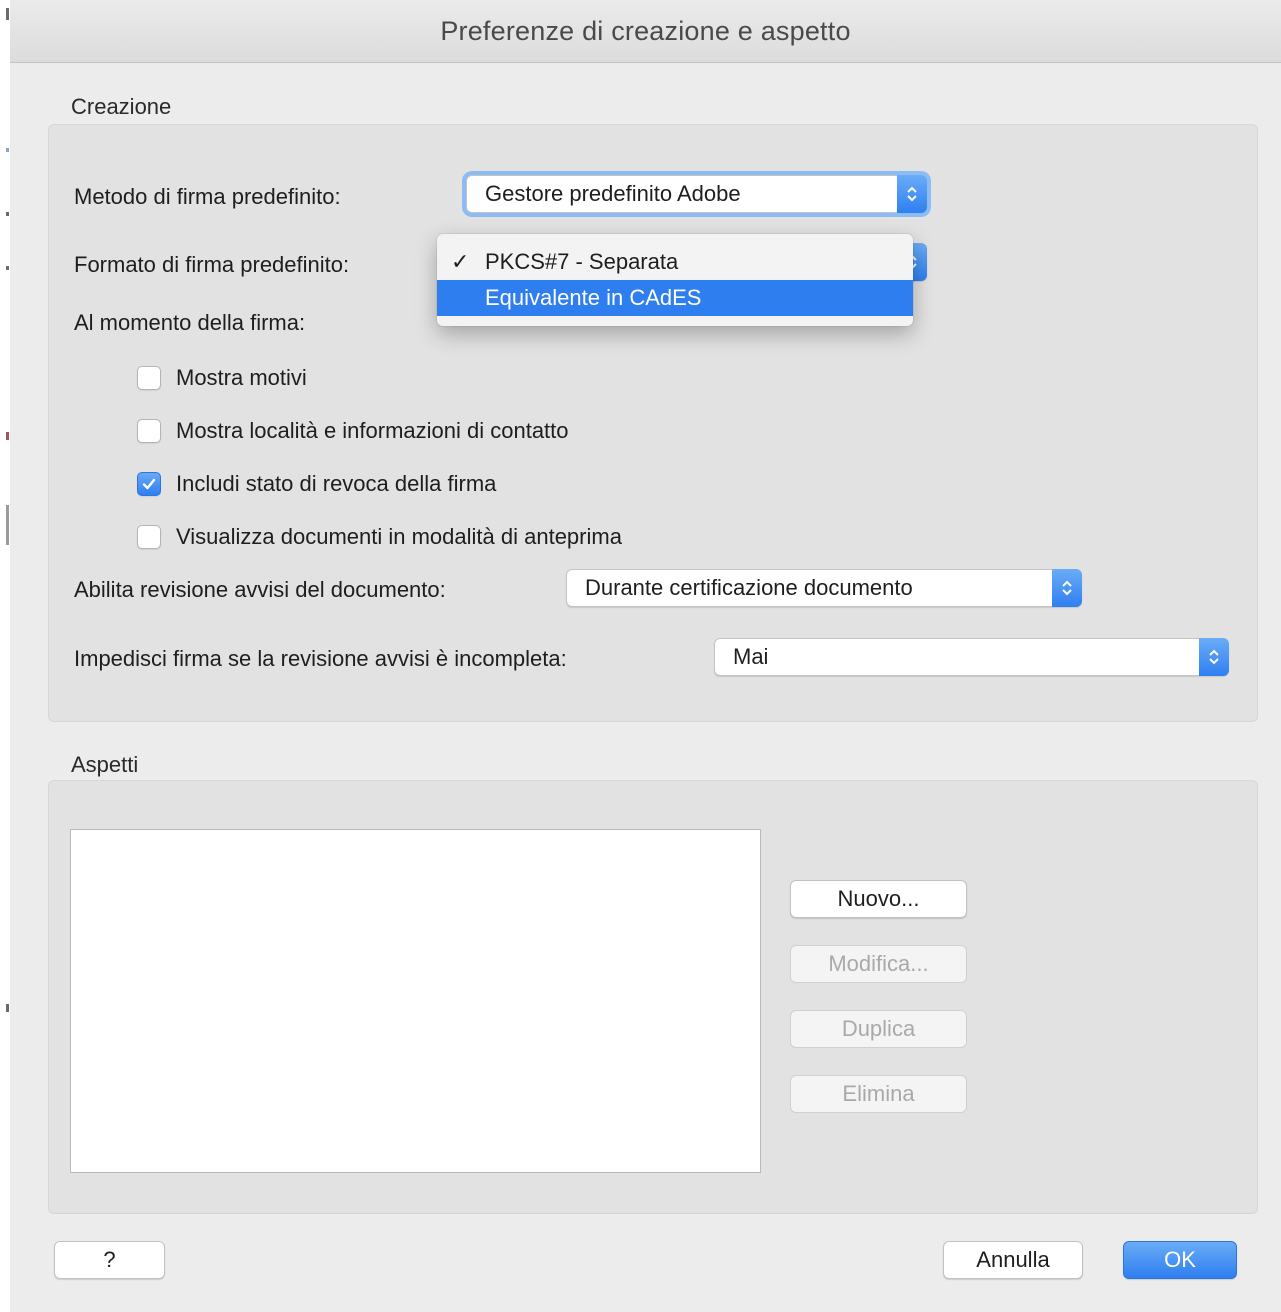 The width and height of the screenshot is (1281, 1312). I want to click on creation-section-label: Creazione, so click(121, 106).